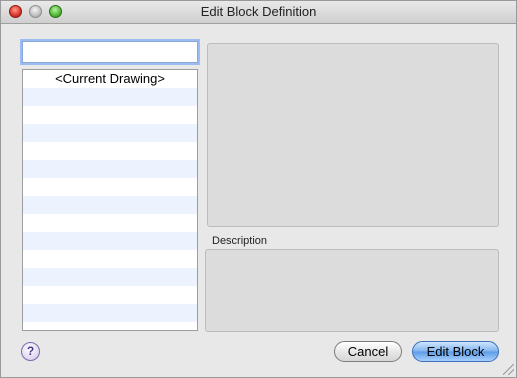 The height and width of the screenshot is (378, 517). What do you see at coordinates (240, 241) in the screenshot?
I see `description-label: Description` at bounding box center [240, 241].